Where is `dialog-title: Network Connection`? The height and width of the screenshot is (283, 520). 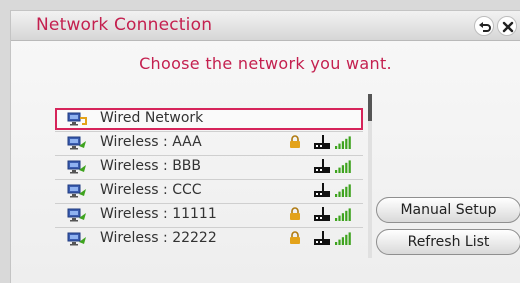
dialog-title: Network Connection is located at coordinates (124, 25).